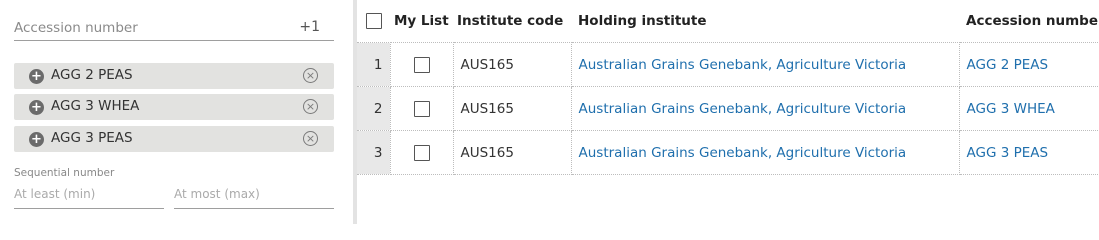 Image resolution: width=1099 pixels, height=240 pixels. Describe the element at coordinates (174, 107) in the screenshot. I see `accession-chip: + AGG 3 WHEA ×` at that location.